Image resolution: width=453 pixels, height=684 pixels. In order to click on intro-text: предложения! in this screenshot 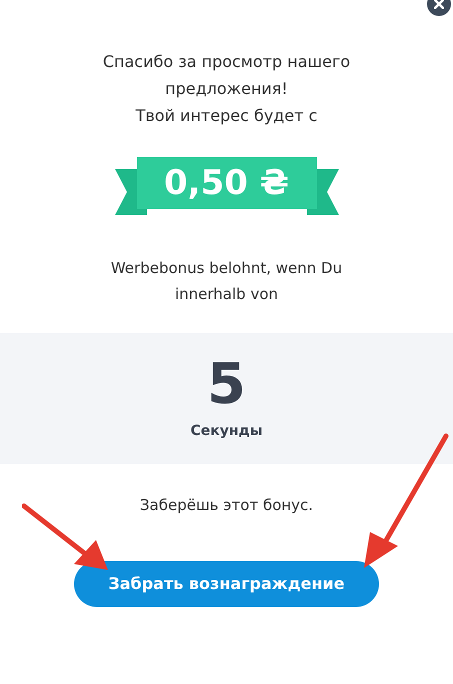, I will do `click(226, 89)`.